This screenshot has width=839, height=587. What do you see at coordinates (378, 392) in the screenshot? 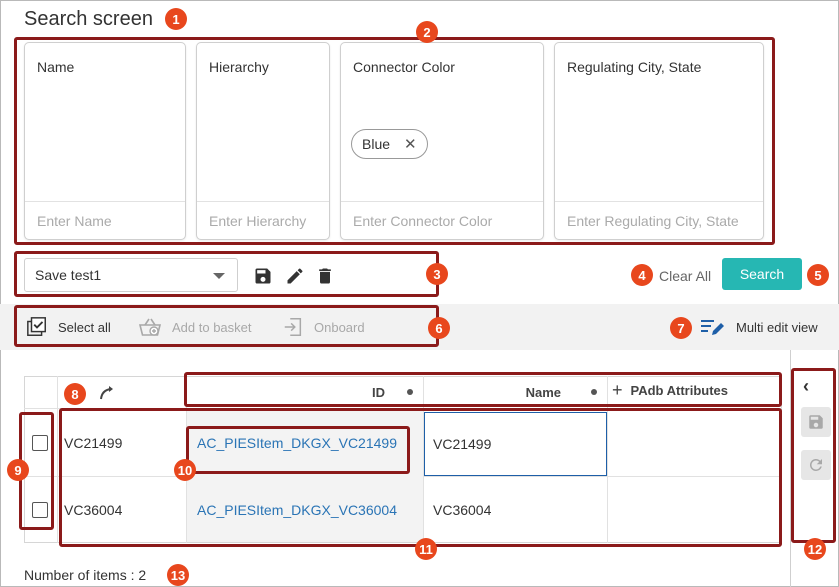
I see `id-column-label: ID` at bounding box center [378, 392].